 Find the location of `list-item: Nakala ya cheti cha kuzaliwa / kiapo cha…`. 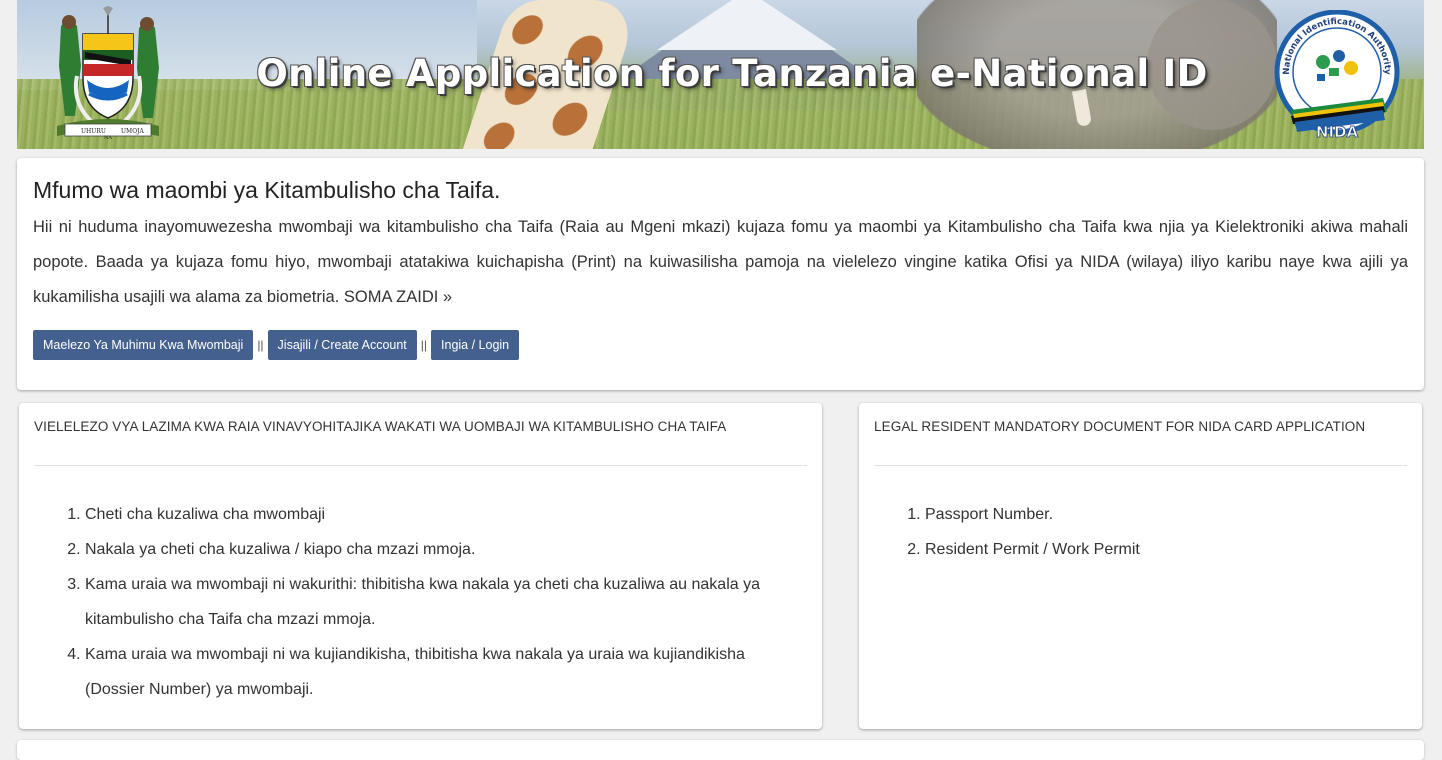

list-item: Nakala ya cheti cha kuzaliwa / kiapo cha… is located at coordinates (433, 549).